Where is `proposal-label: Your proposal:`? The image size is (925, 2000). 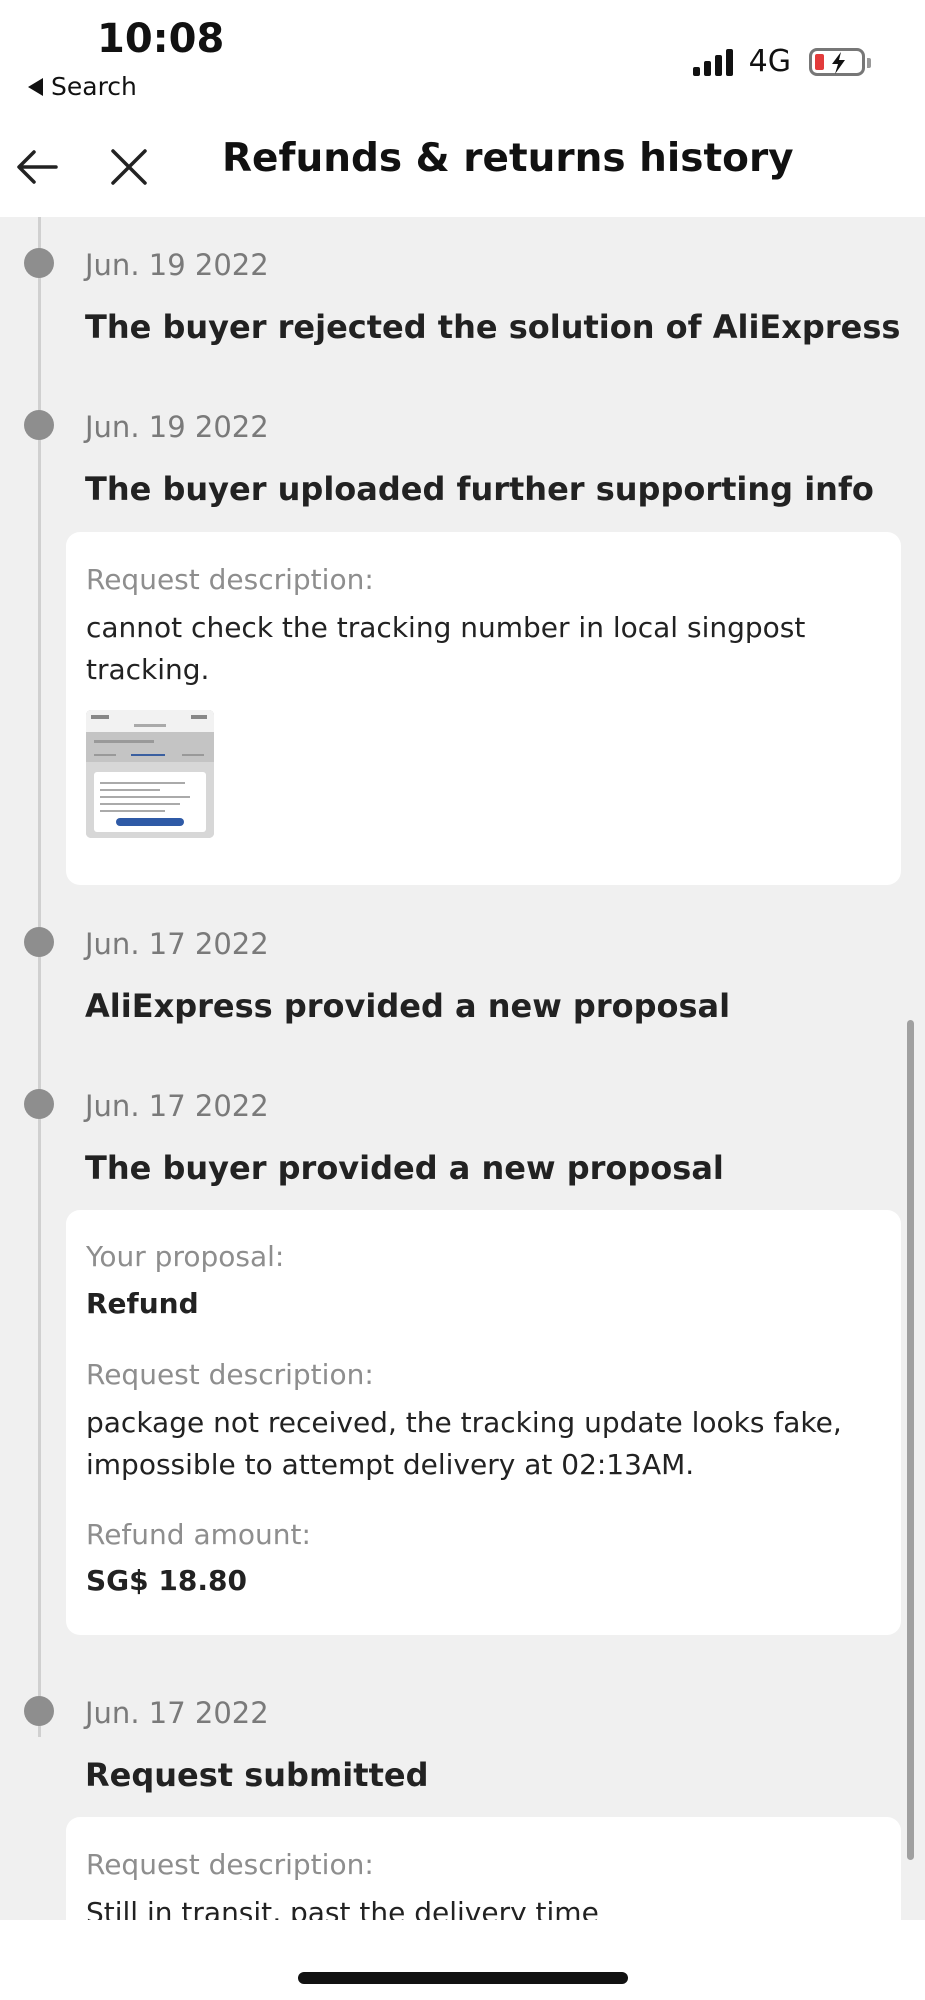 proposal-label: Your proposal: is located at coordinates (185, 1256).